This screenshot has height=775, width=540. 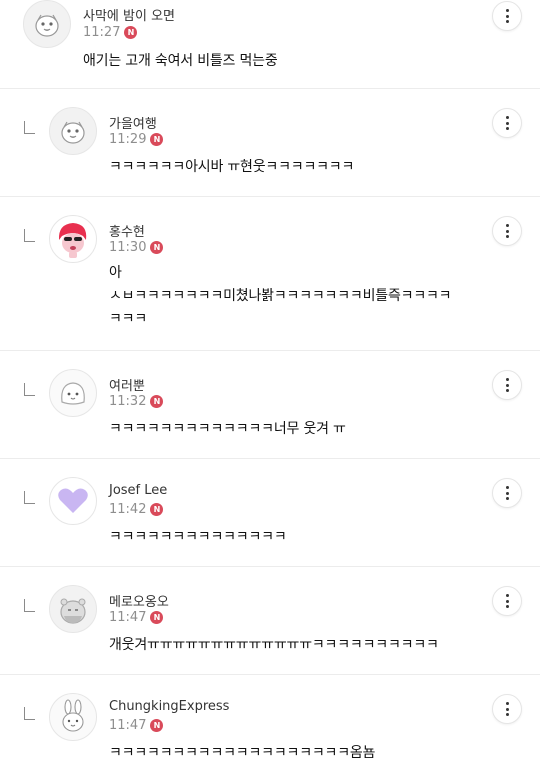 I want to click on comment-time: 11:29, so click(x=128, y=139).